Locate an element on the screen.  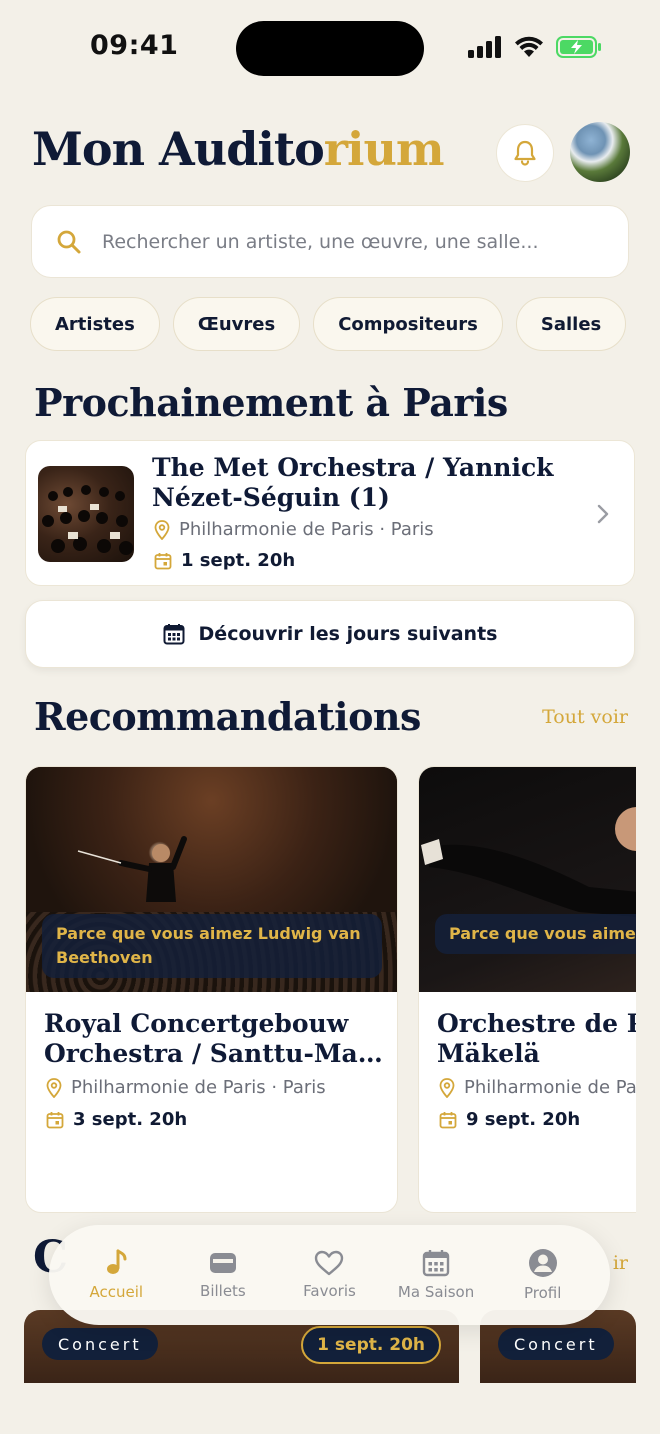
app-title-accent: rium is located at coordinates (384, 149).